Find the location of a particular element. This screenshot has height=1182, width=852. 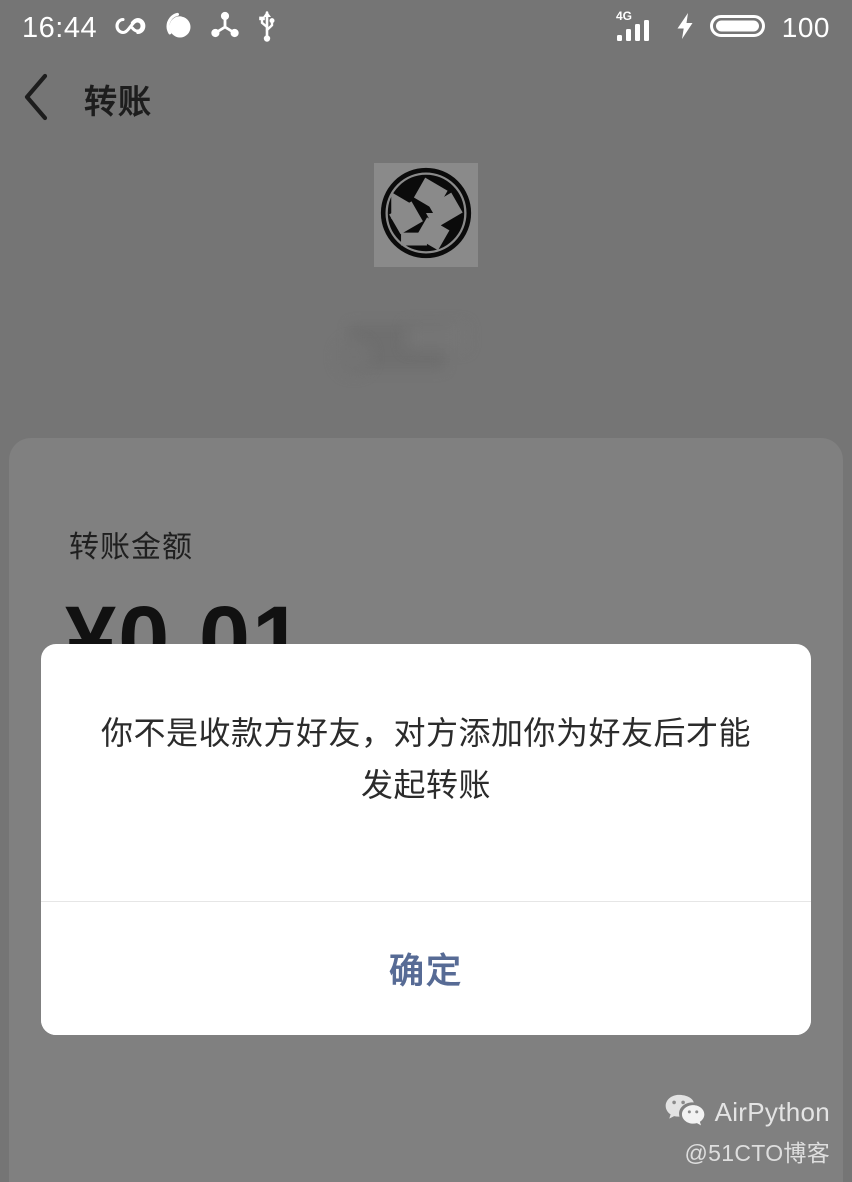

dialog-message: 你不是收款方好友，对方添加你为好友后才能发起转账 is located at coordinates (426, 758).